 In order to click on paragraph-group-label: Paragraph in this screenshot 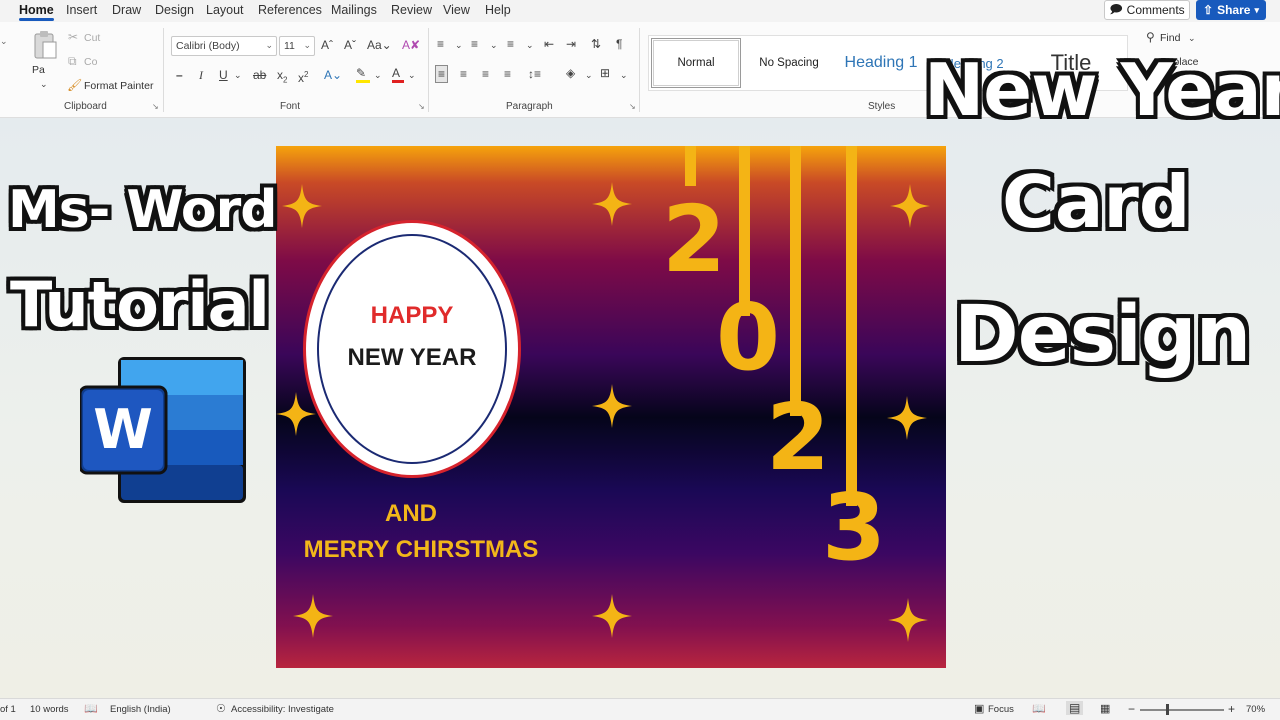, I will do `click(529, 106)`.